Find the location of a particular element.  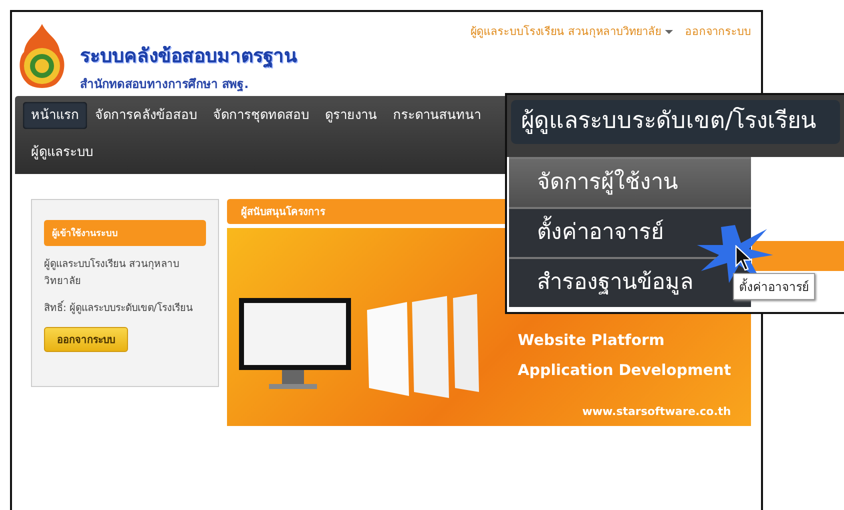

dropdown-menu-item: ตั้งค่าอาจารย์ is located at coordinates (630, 232).